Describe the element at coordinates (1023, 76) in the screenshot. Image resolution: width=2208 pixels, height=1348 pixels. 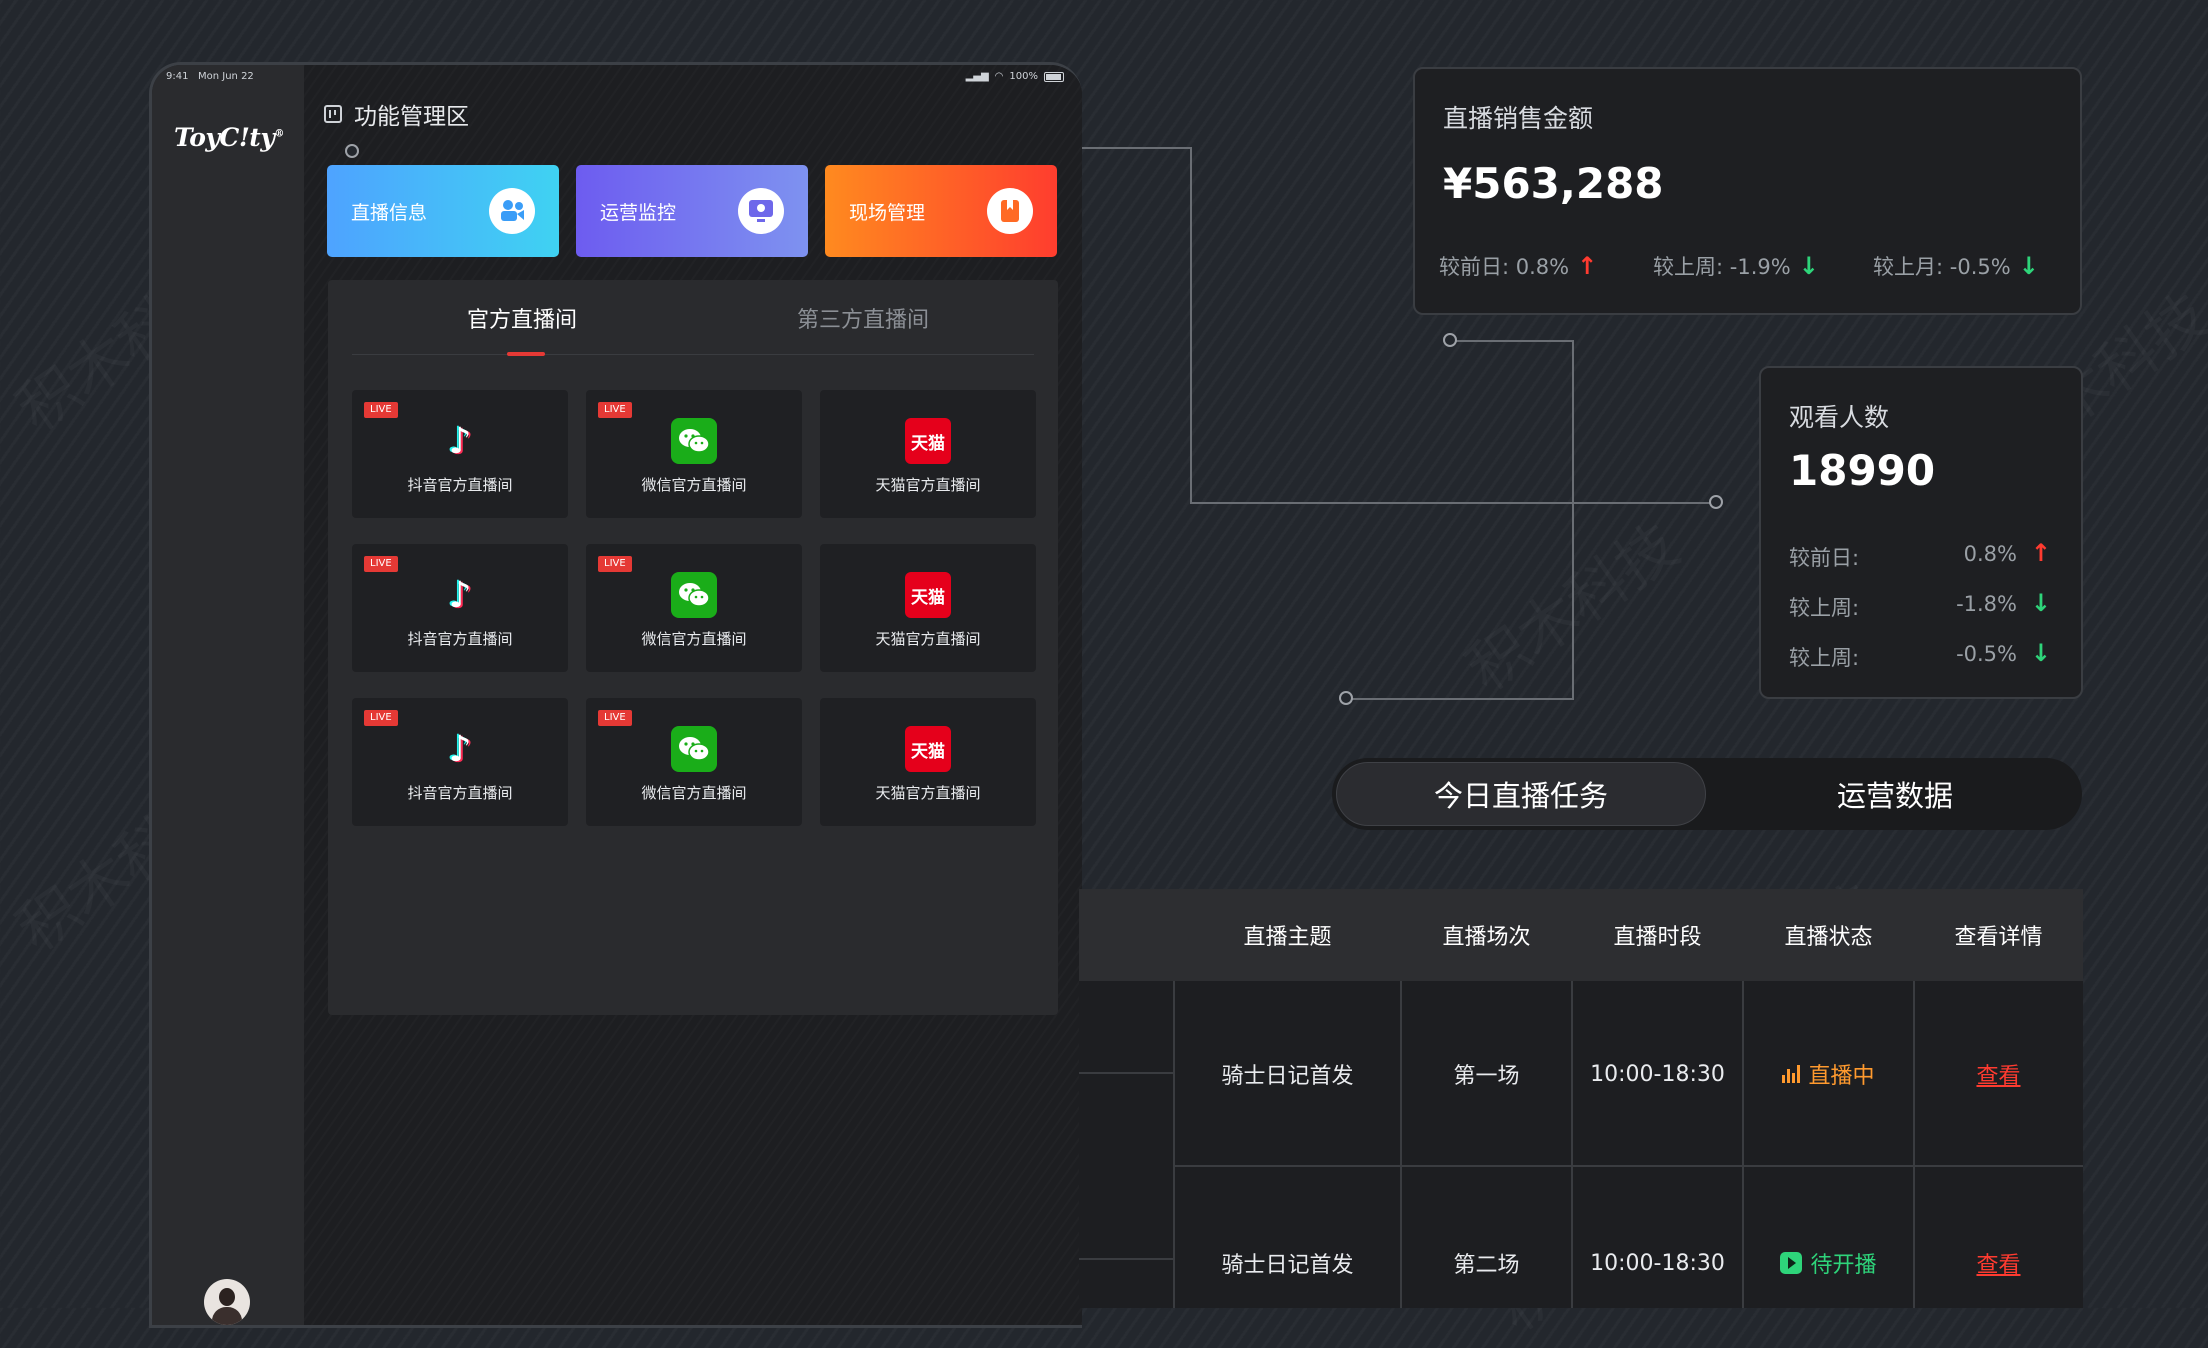
I see `battery-percent: 100%` at that location.